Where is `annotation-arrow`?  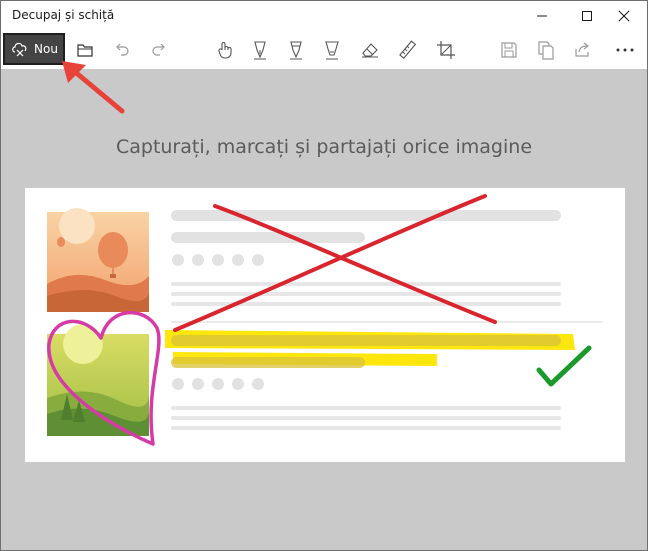
annotation-arrow is located at coordinates (93, 87).